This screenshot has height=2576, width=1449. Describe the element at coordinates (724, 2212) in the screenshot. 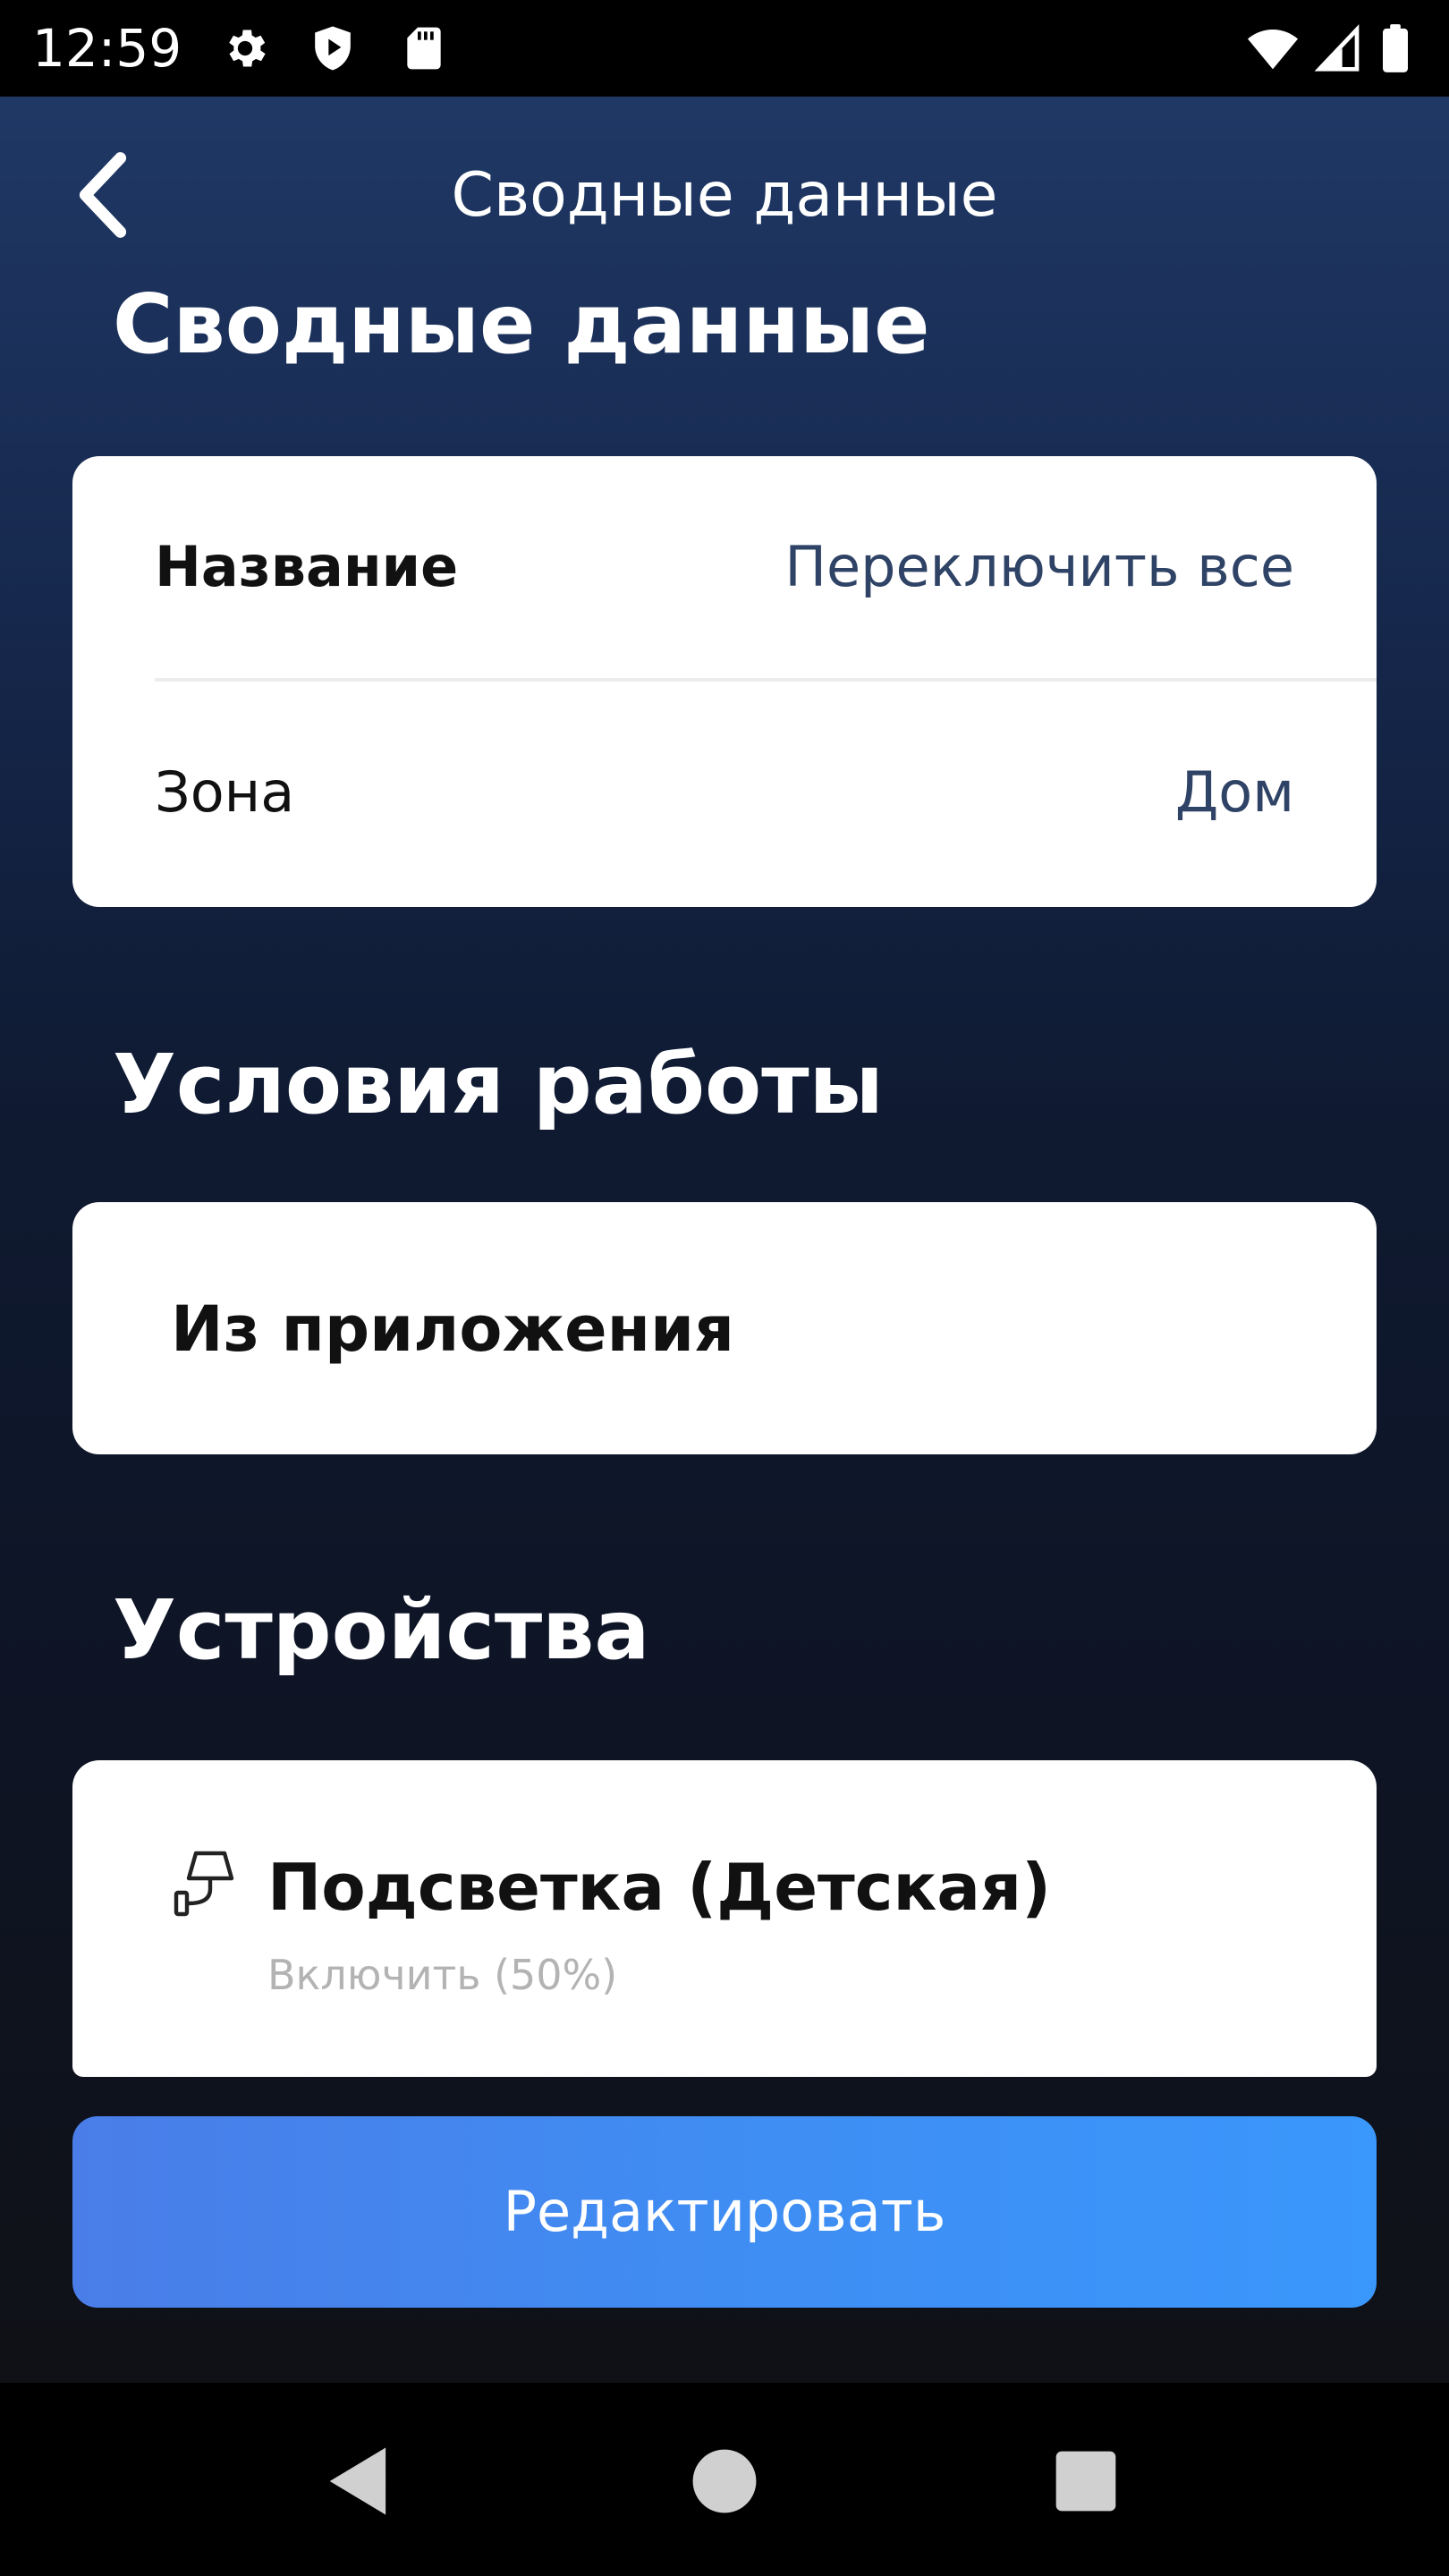

I see `edit-button: Редактировать` at that location.